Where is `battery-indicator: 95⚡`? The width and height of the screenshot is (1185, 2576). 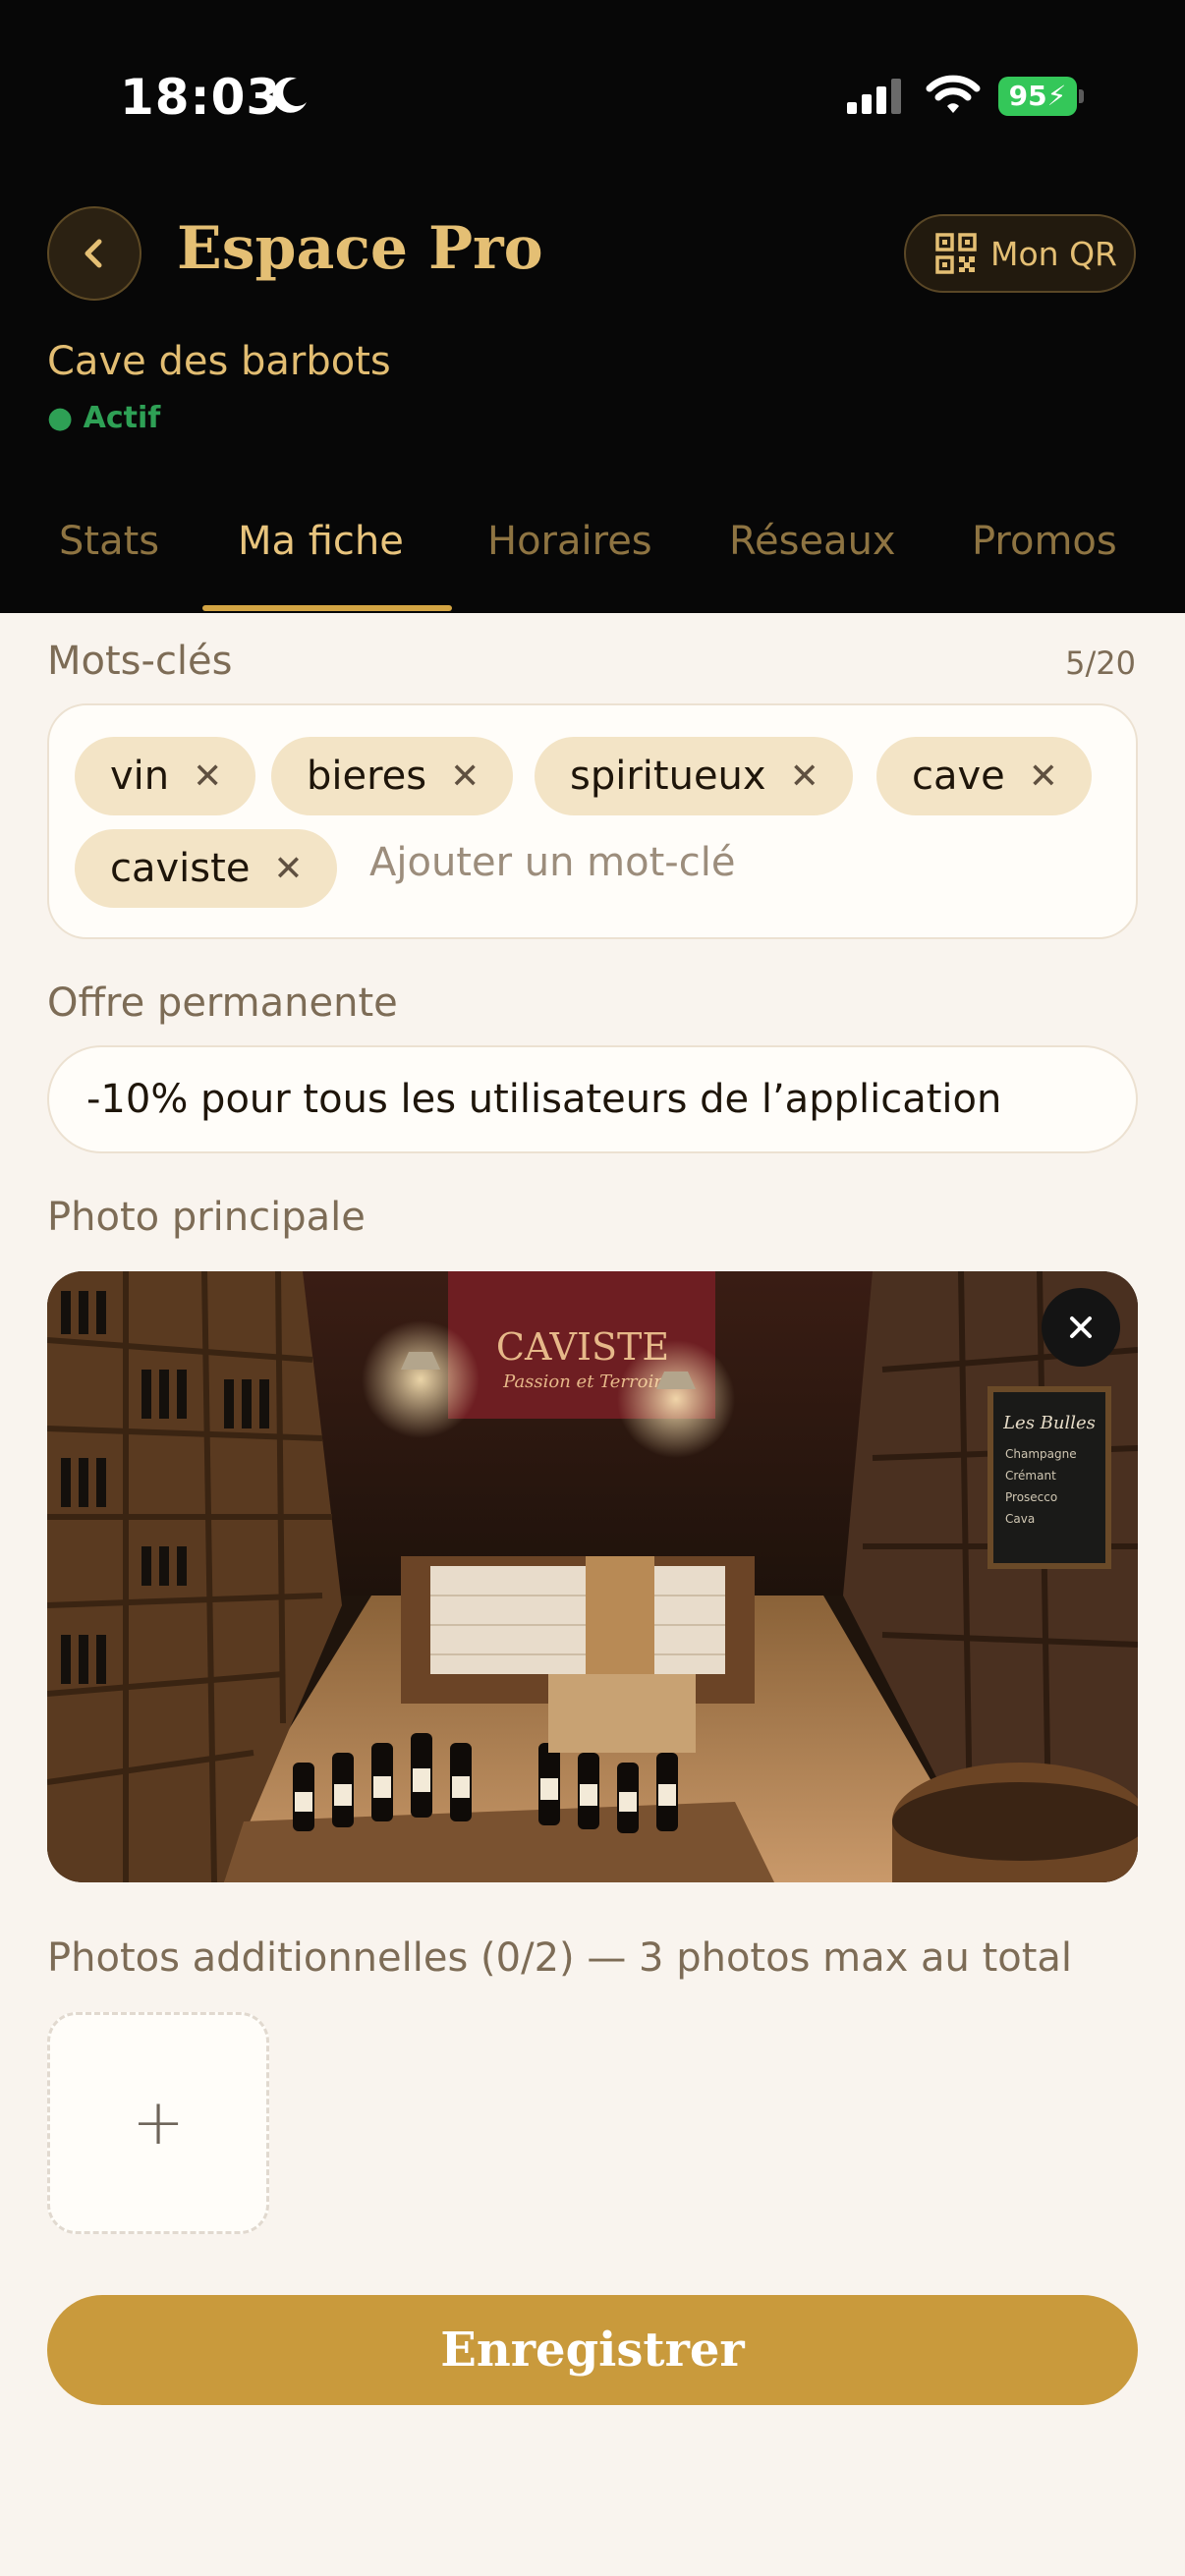 battery-indicator: 95⚡ is located at coordinates (1038, 96).